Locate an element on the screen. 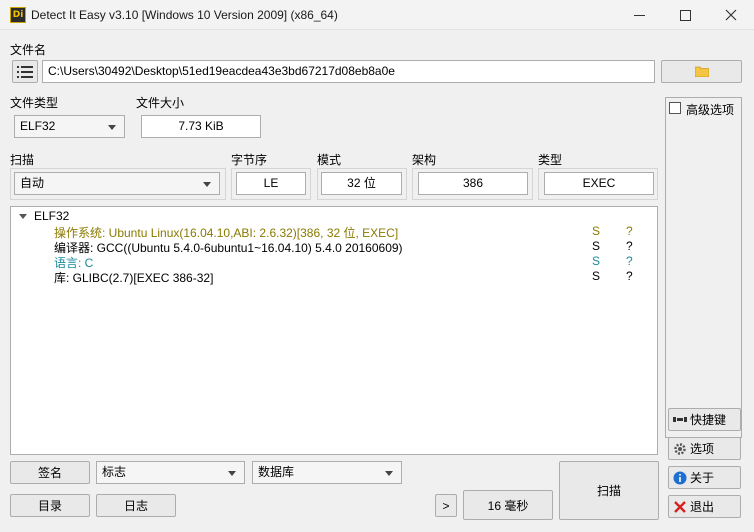 The image size is (754, 532). result-os-info: ? is located at coordinates (629, 231).